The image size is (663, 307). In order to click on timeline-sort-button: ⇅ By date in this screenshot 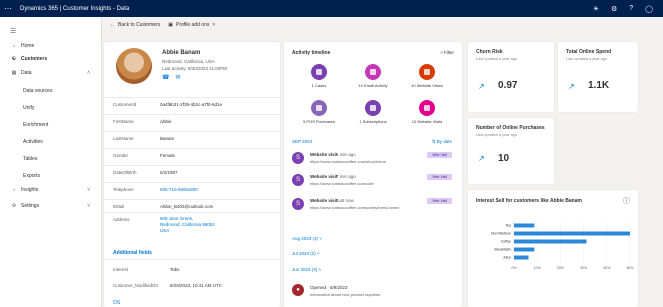, I will do `click(442, 142)`.